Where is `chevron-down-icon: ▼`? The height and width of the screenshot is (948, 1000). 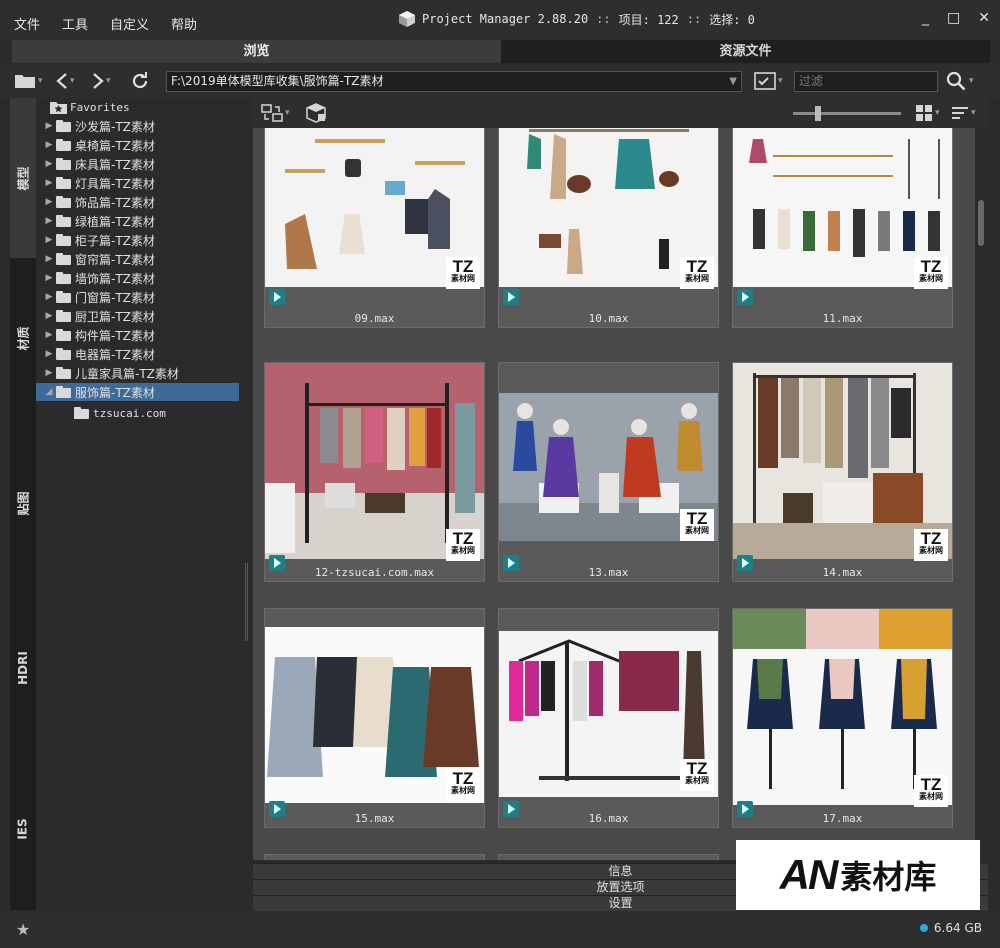 chevron-down-icon: ▼ is located at coordinates (733, 81).